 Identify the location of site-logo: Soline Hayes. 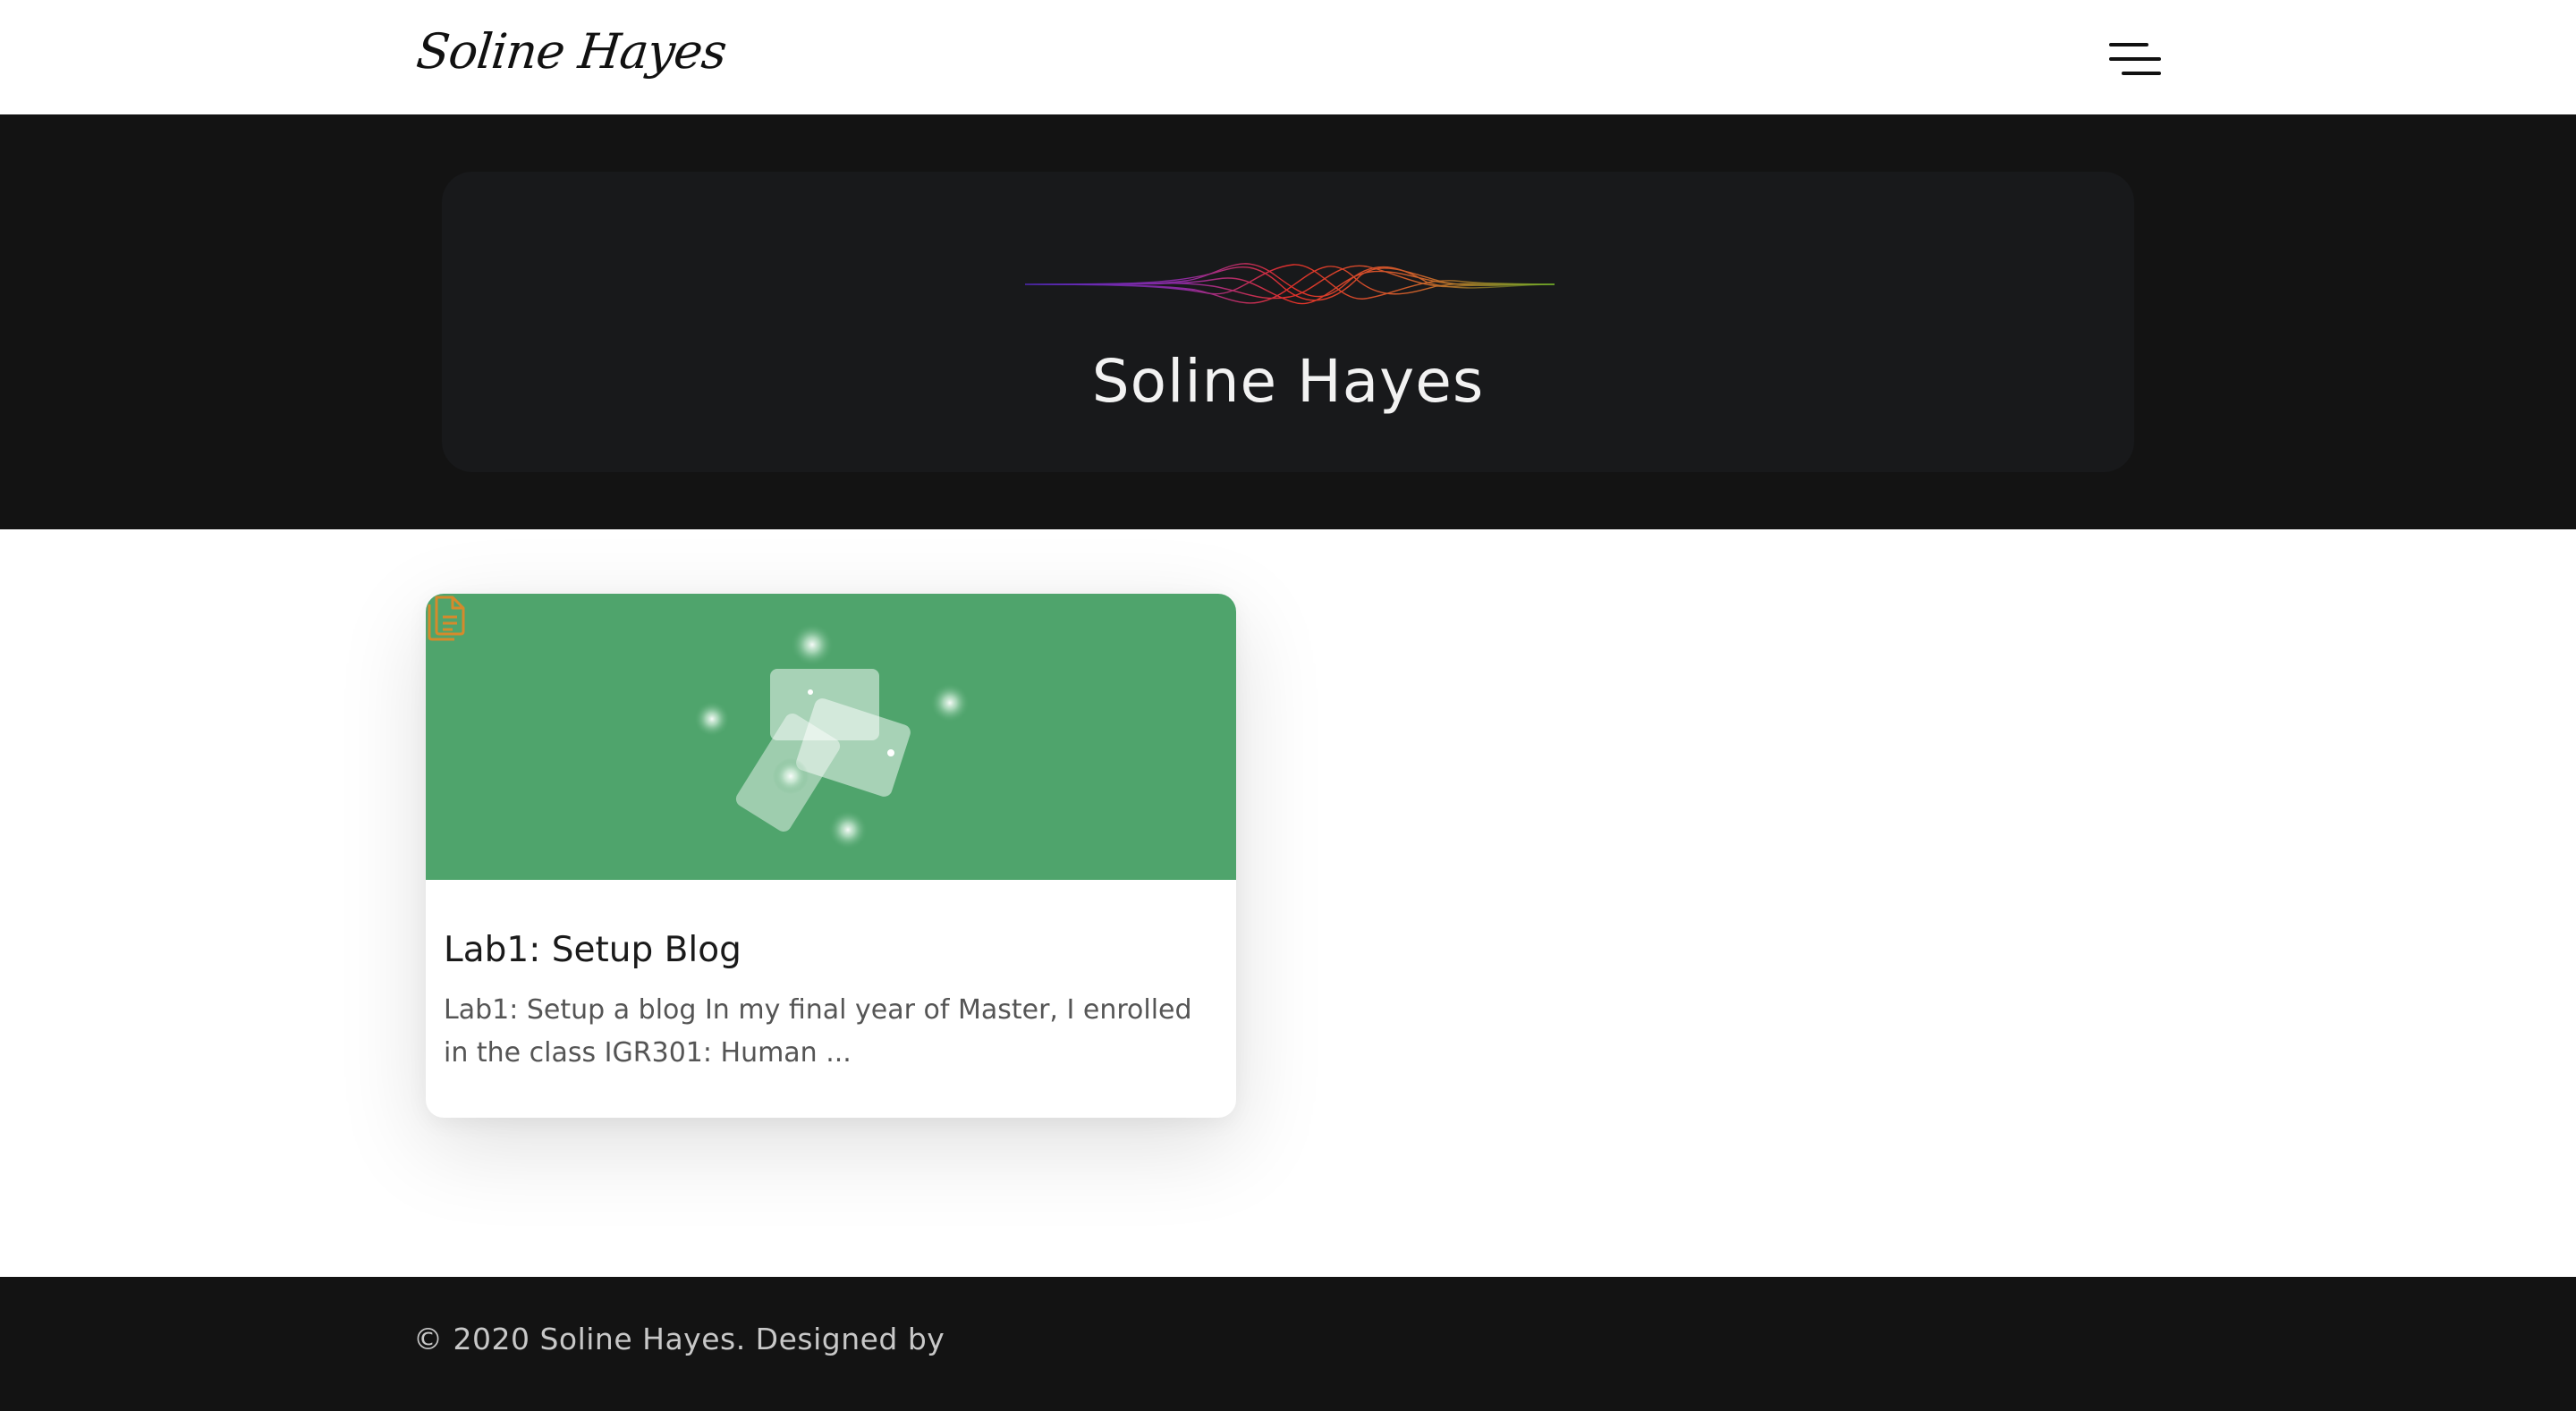
(571, 52).